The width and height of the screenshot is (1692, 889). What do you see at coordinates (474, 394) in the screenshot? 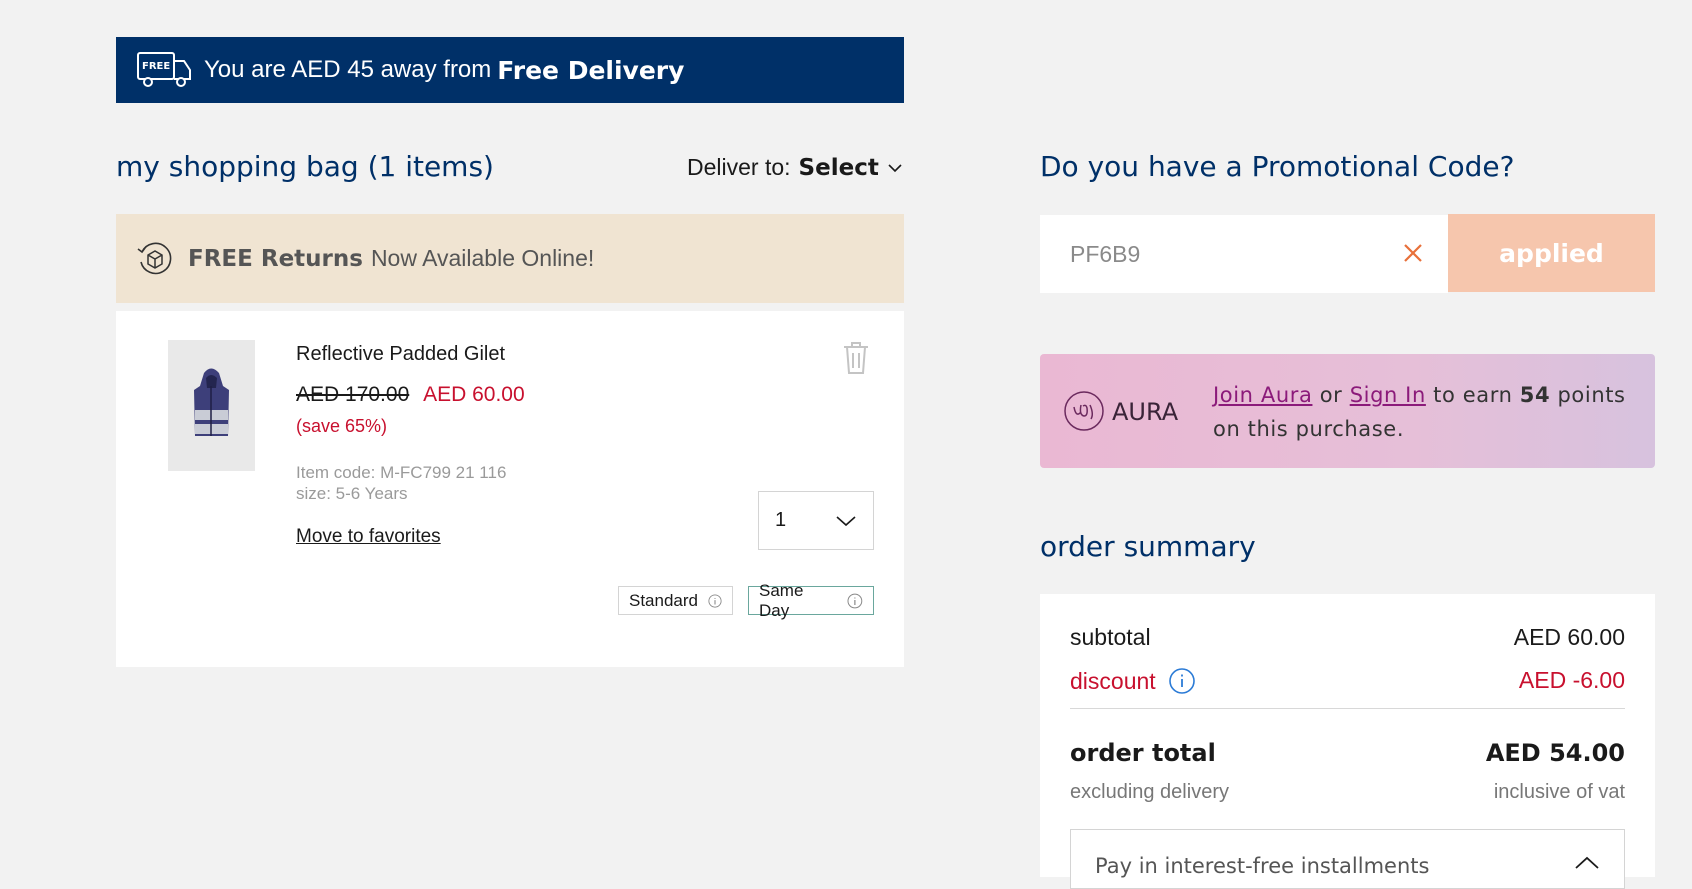
I see `sale-price: AED 60.00` at bounding box center [474, 394].